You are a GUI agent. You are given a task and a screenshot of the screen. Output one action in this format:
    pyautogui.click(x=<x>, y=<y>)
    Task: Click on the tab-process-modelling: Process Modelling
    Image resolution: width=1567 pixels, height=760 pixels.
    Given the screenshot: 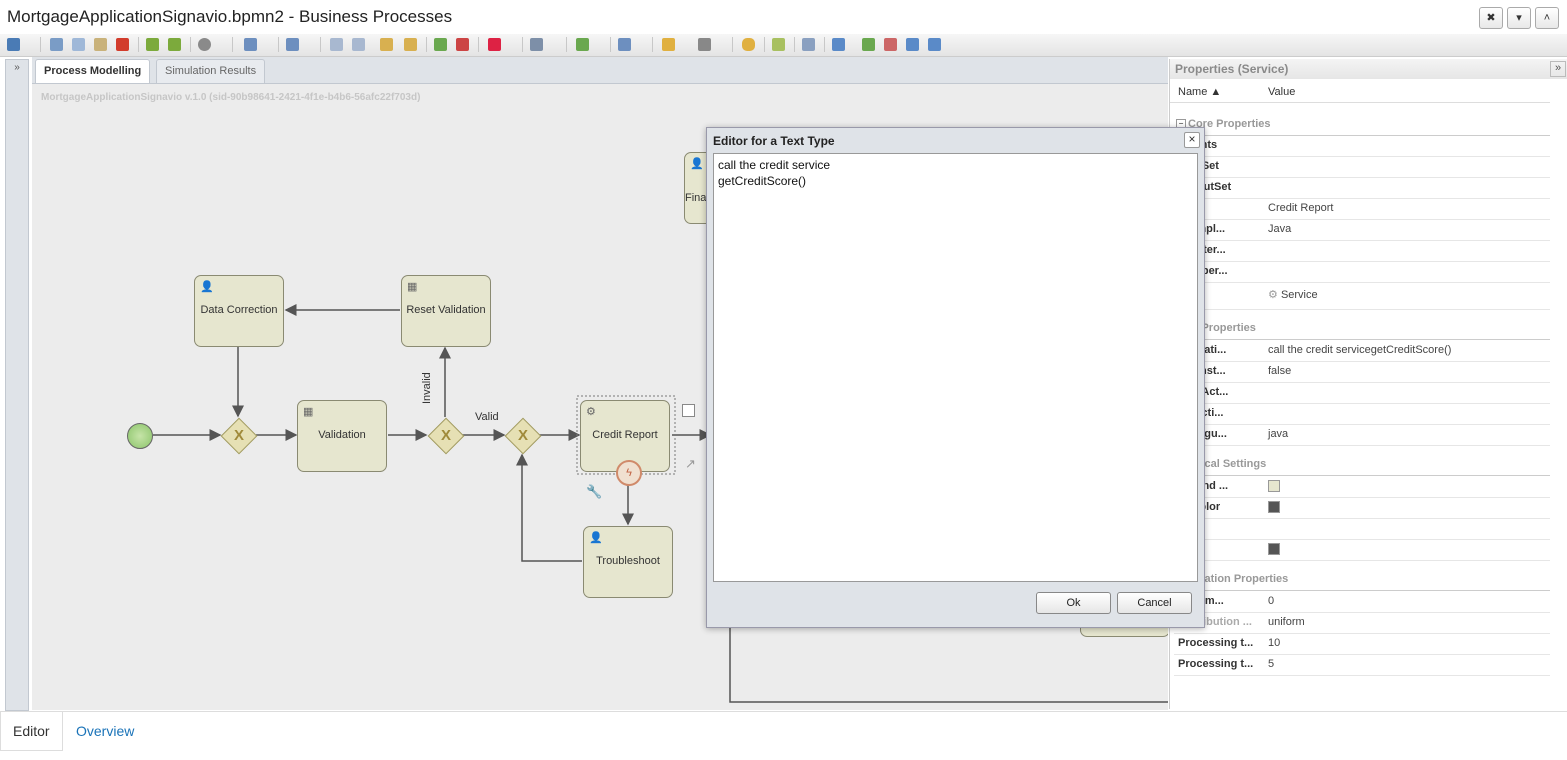 What is the action you would take?
    pyautogui.click(x=93, y=71)
    